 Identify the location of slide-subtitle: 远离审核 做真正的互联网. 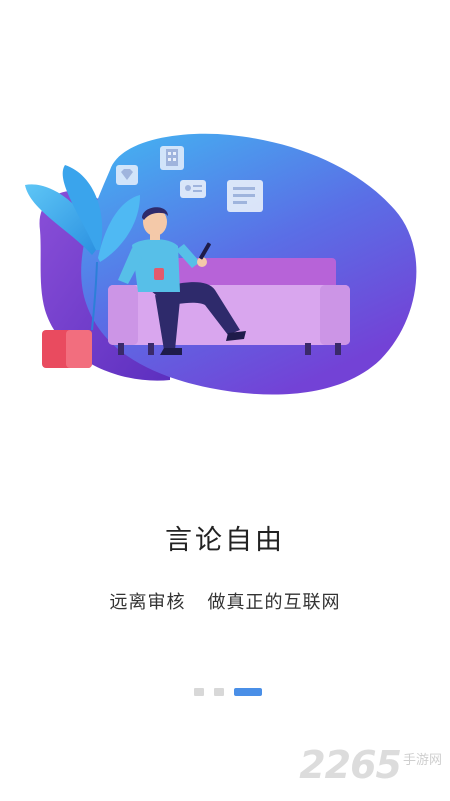
(225, 601).